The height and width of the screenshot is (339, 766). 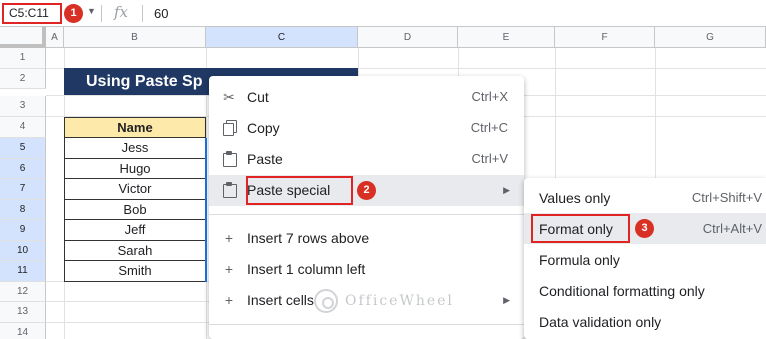 What do you see at coordinates (23, 78) in the screenshot?
I see `row-header-2: 2` at bounding box center [23, 78].